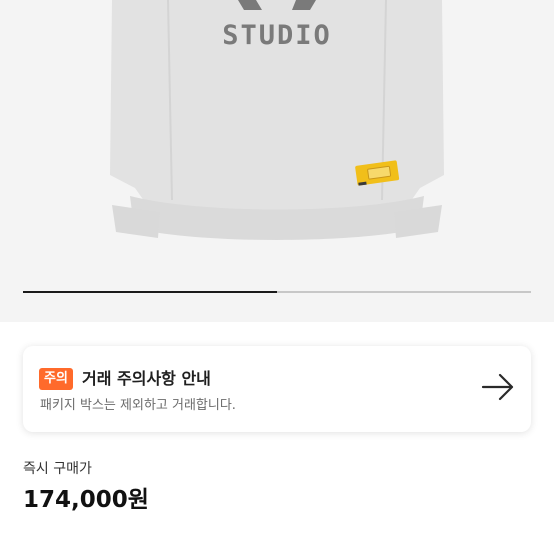 Image resolution: width=554 pixels, height=554 pixels. I want to click on notice-title: 거래 주의사항 안내, so click(146, 378).